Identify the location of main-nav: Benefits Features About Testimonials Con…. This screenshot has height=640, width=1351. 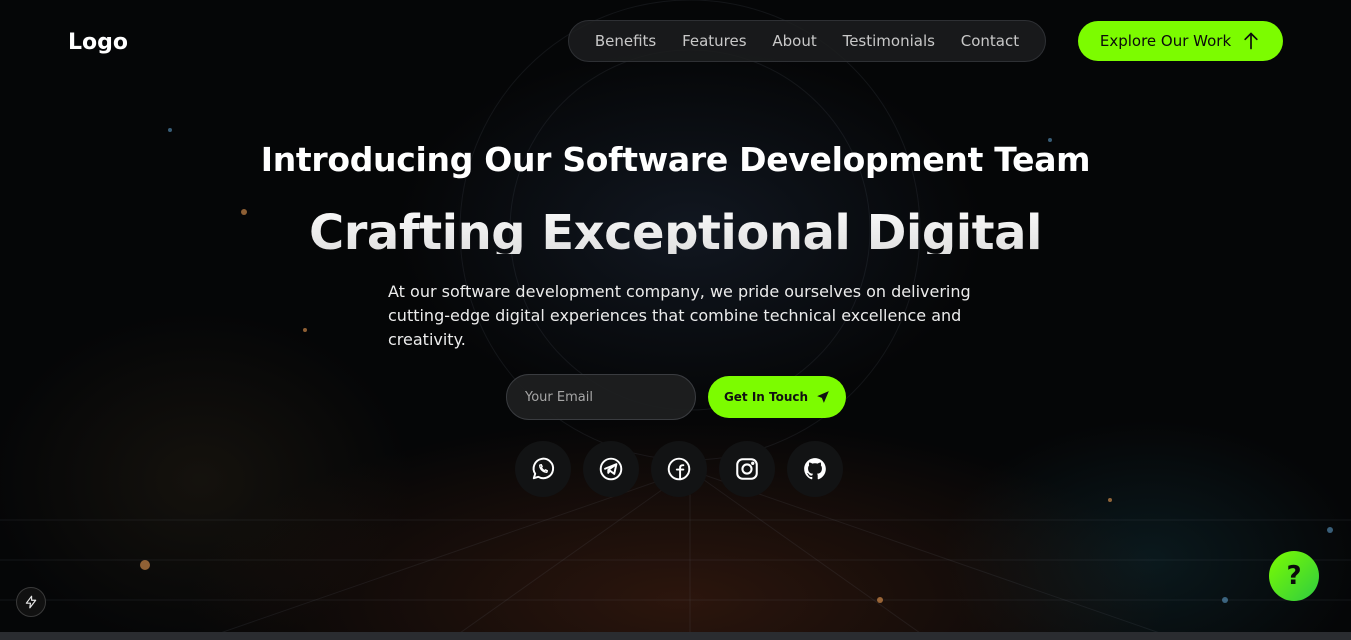
(807, 41).